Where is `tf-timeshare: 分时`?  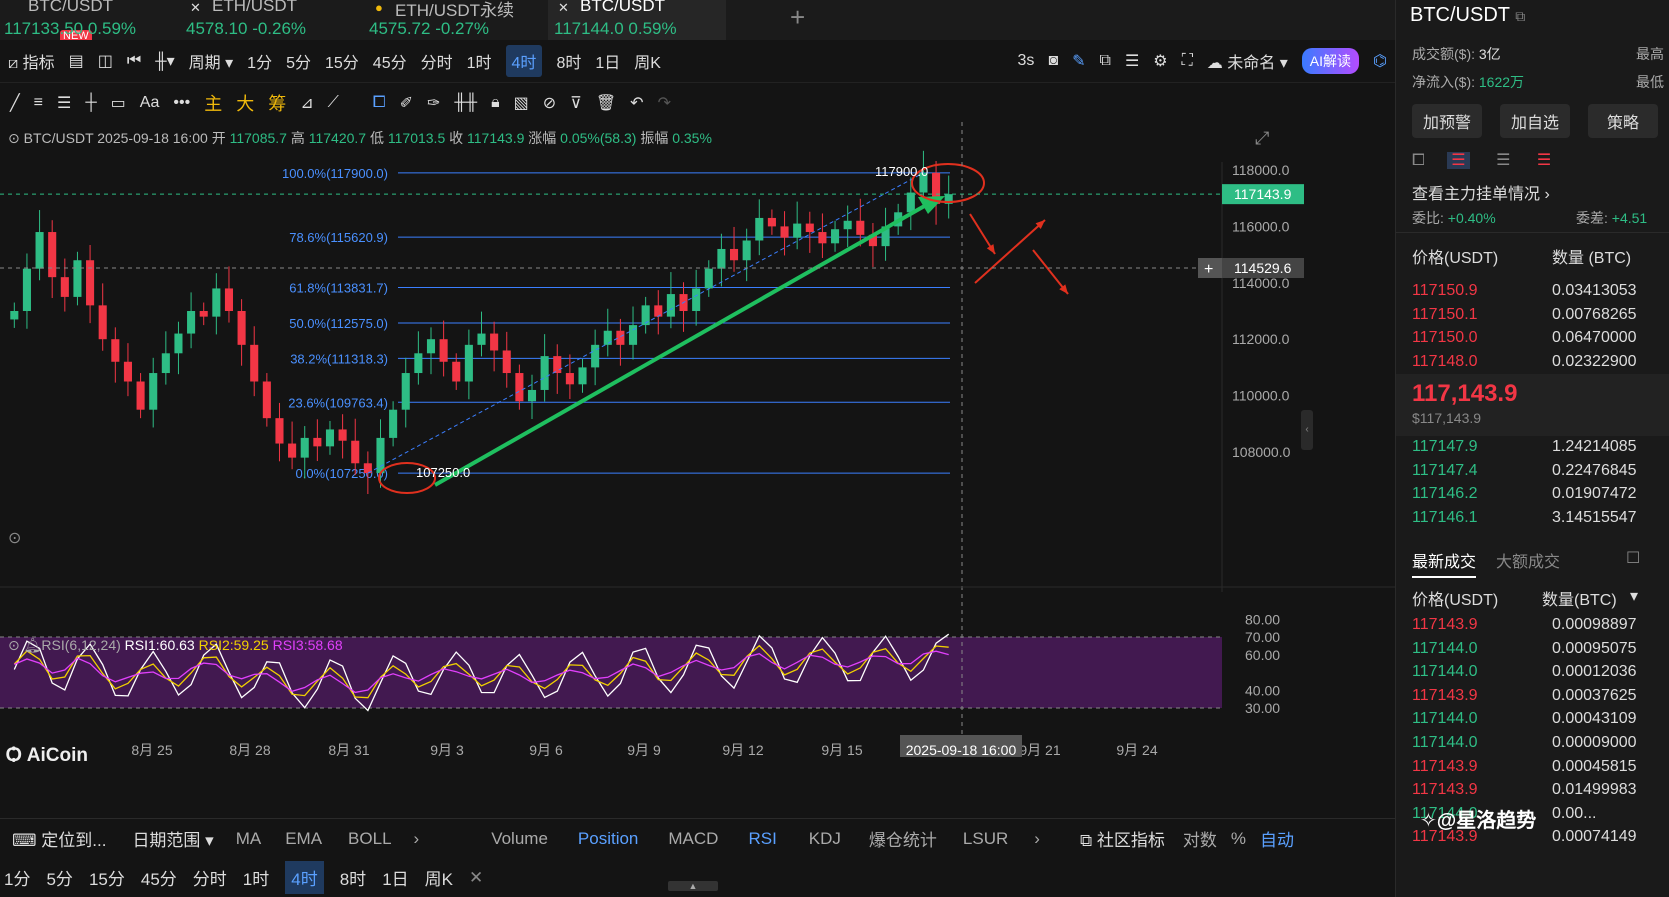
tf-timeshare: 分时 is located at coordinates (210, 877).